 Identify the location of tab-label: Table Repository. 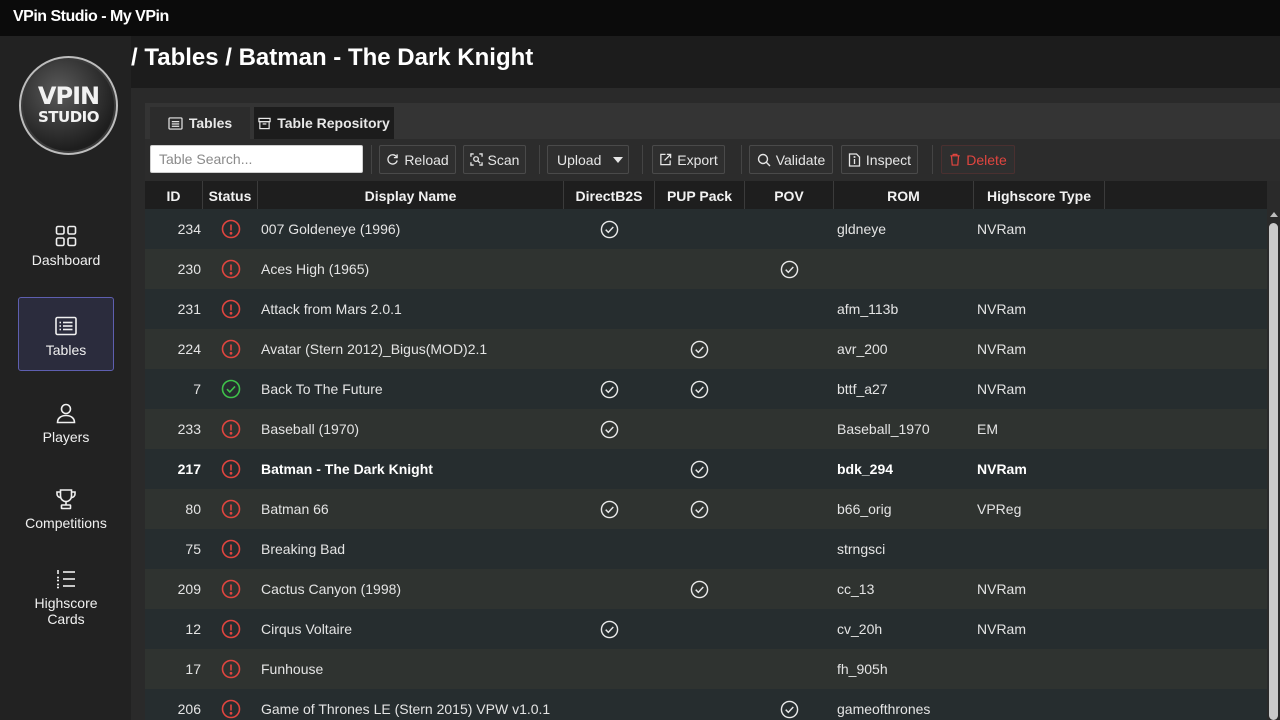
(333, 123).